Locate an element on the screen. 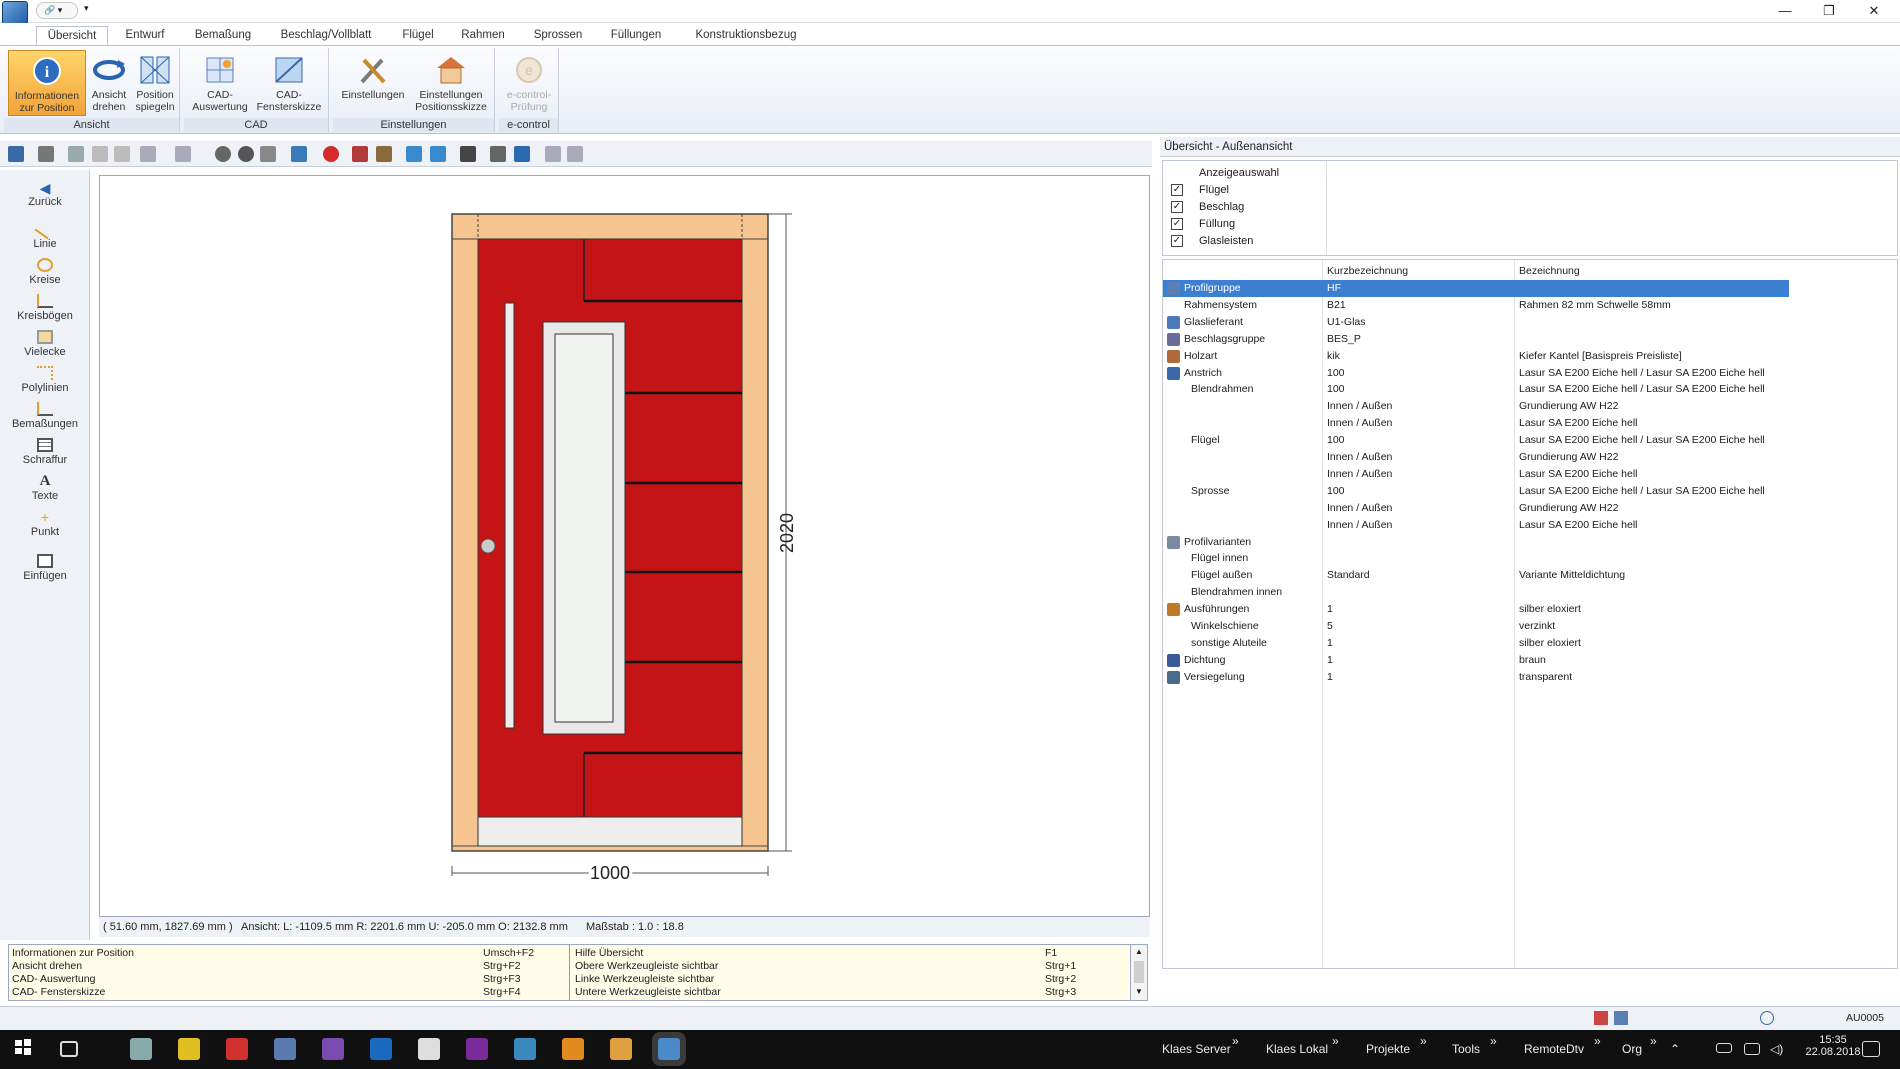 The height and width of the screenshot is (1069, 1900). tab-rahmen: Rahmen is located at coordinates (483, 35).